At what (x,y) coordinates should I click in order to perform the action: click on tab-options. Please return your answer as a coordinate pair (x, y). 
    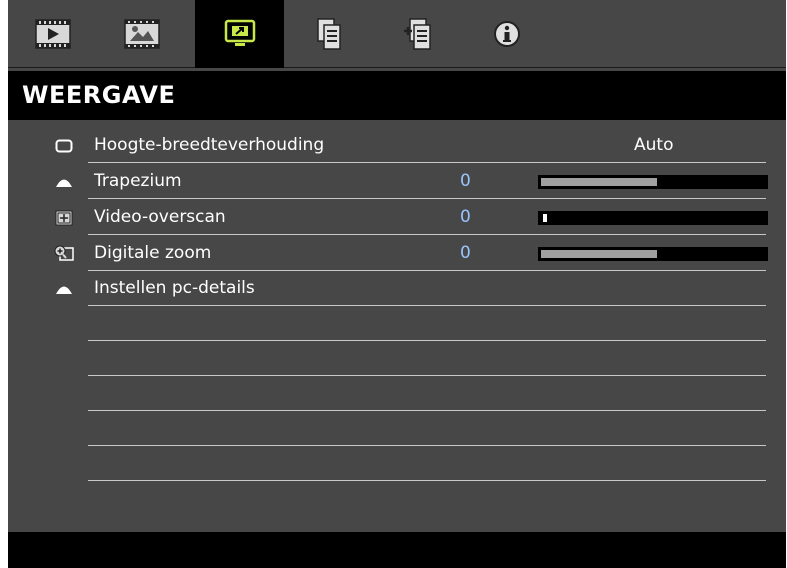
    Looking at the image, I should click on (417, 34).